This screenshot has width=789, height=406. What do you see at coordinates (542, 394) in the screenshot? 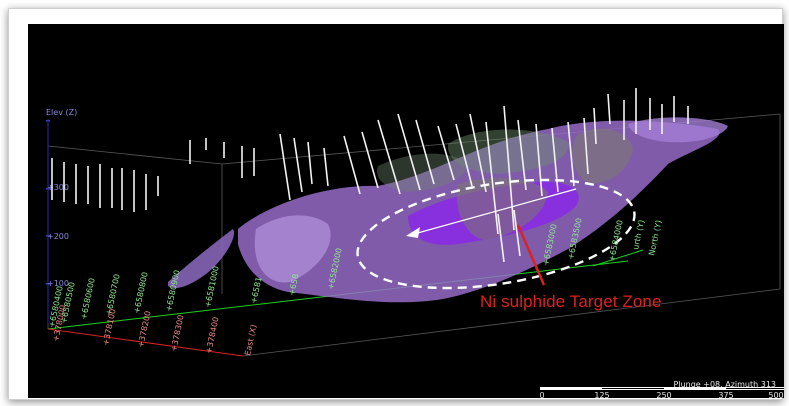
I see `scale-tick-label: 0` at bounding box center [542, 394].